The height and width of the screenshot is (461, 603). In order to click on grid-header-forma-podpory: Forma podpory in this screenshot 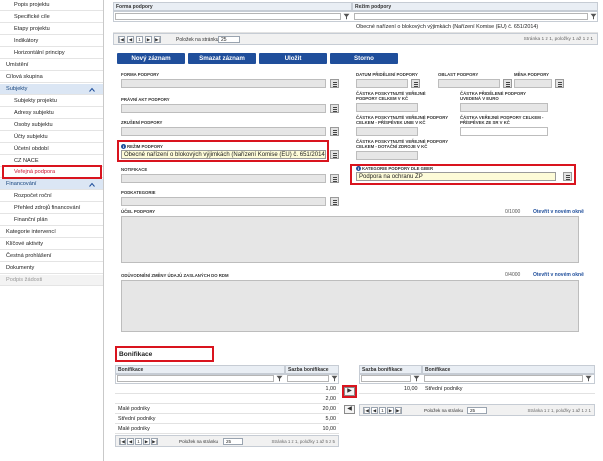, I will do `click(232, 6)`.